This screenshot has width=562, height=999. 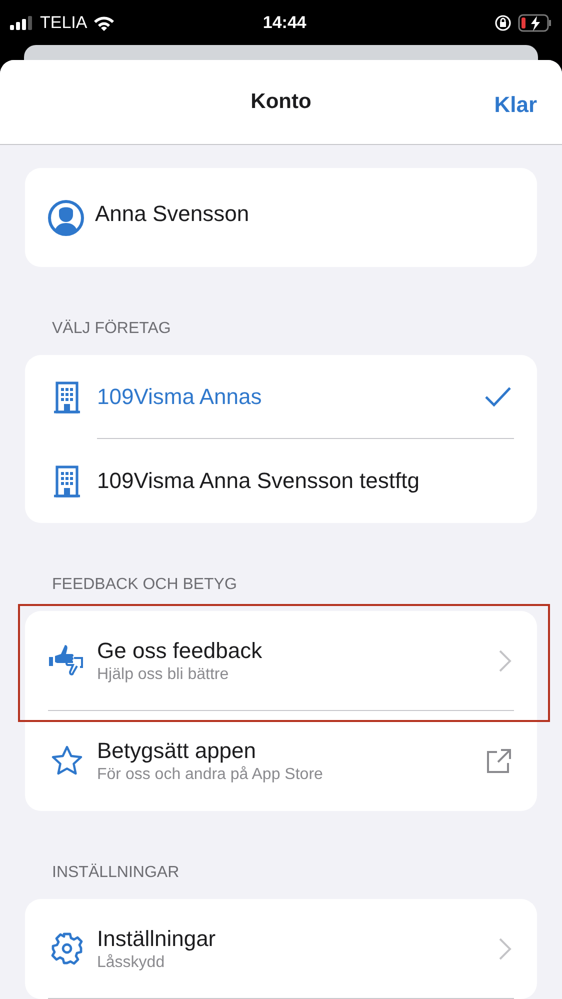 What do you see at coordinates (285, 23) in the screenshot?
I see `clock-time: 14:44` at bounding box center [285, 23].